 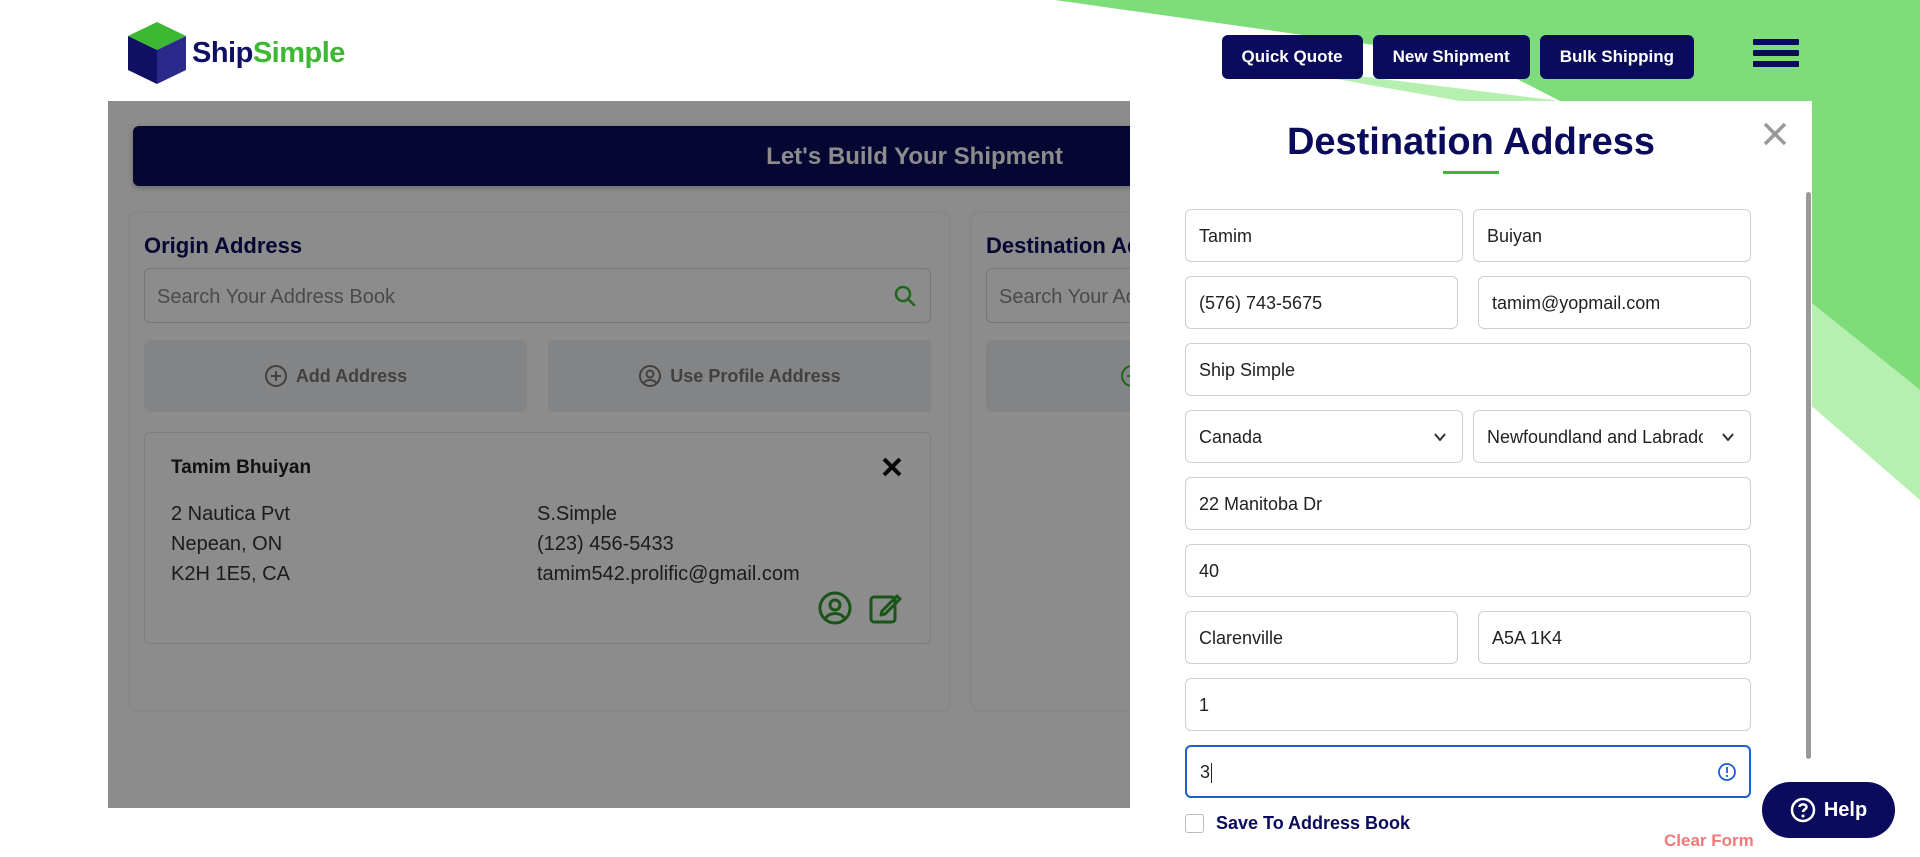 What do you see at coordinates (1845, 809) in the screenshot?
I see `help-label: Help` at bounding box center [1845, 809].